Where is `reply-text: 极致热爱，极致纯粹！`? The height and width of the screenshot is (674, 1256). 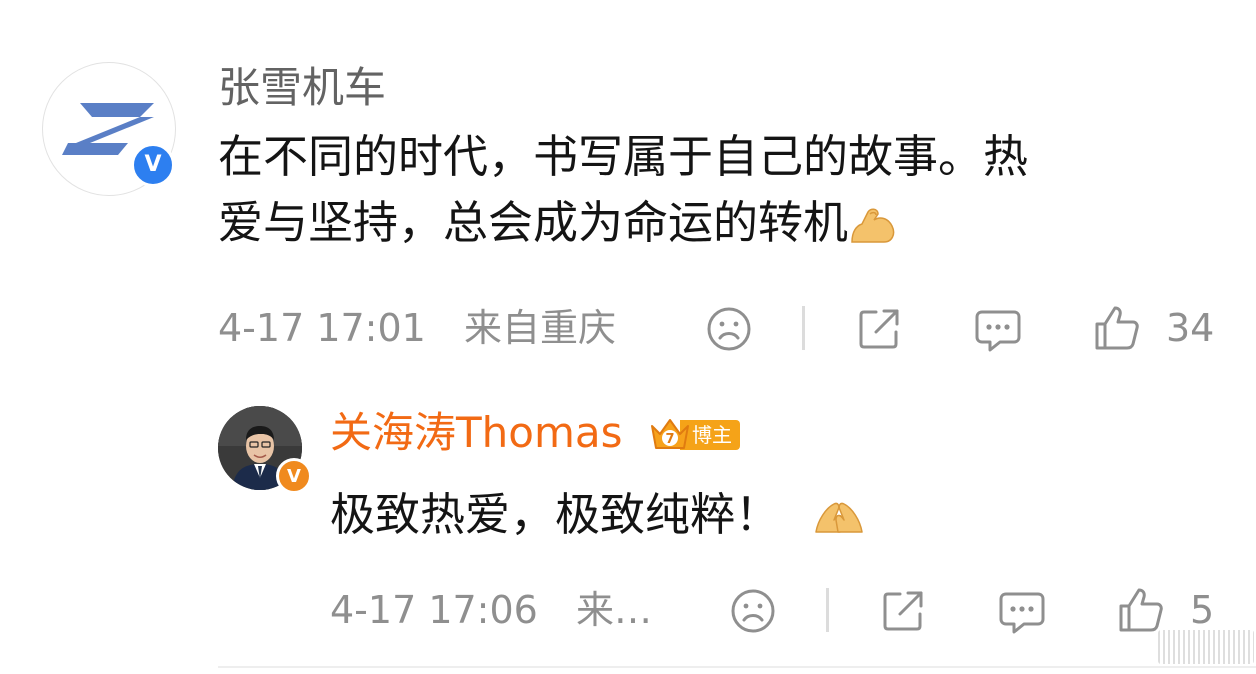 reply-text: 极致热爱，极致纯粹！ is located at coordinates (598, 515).